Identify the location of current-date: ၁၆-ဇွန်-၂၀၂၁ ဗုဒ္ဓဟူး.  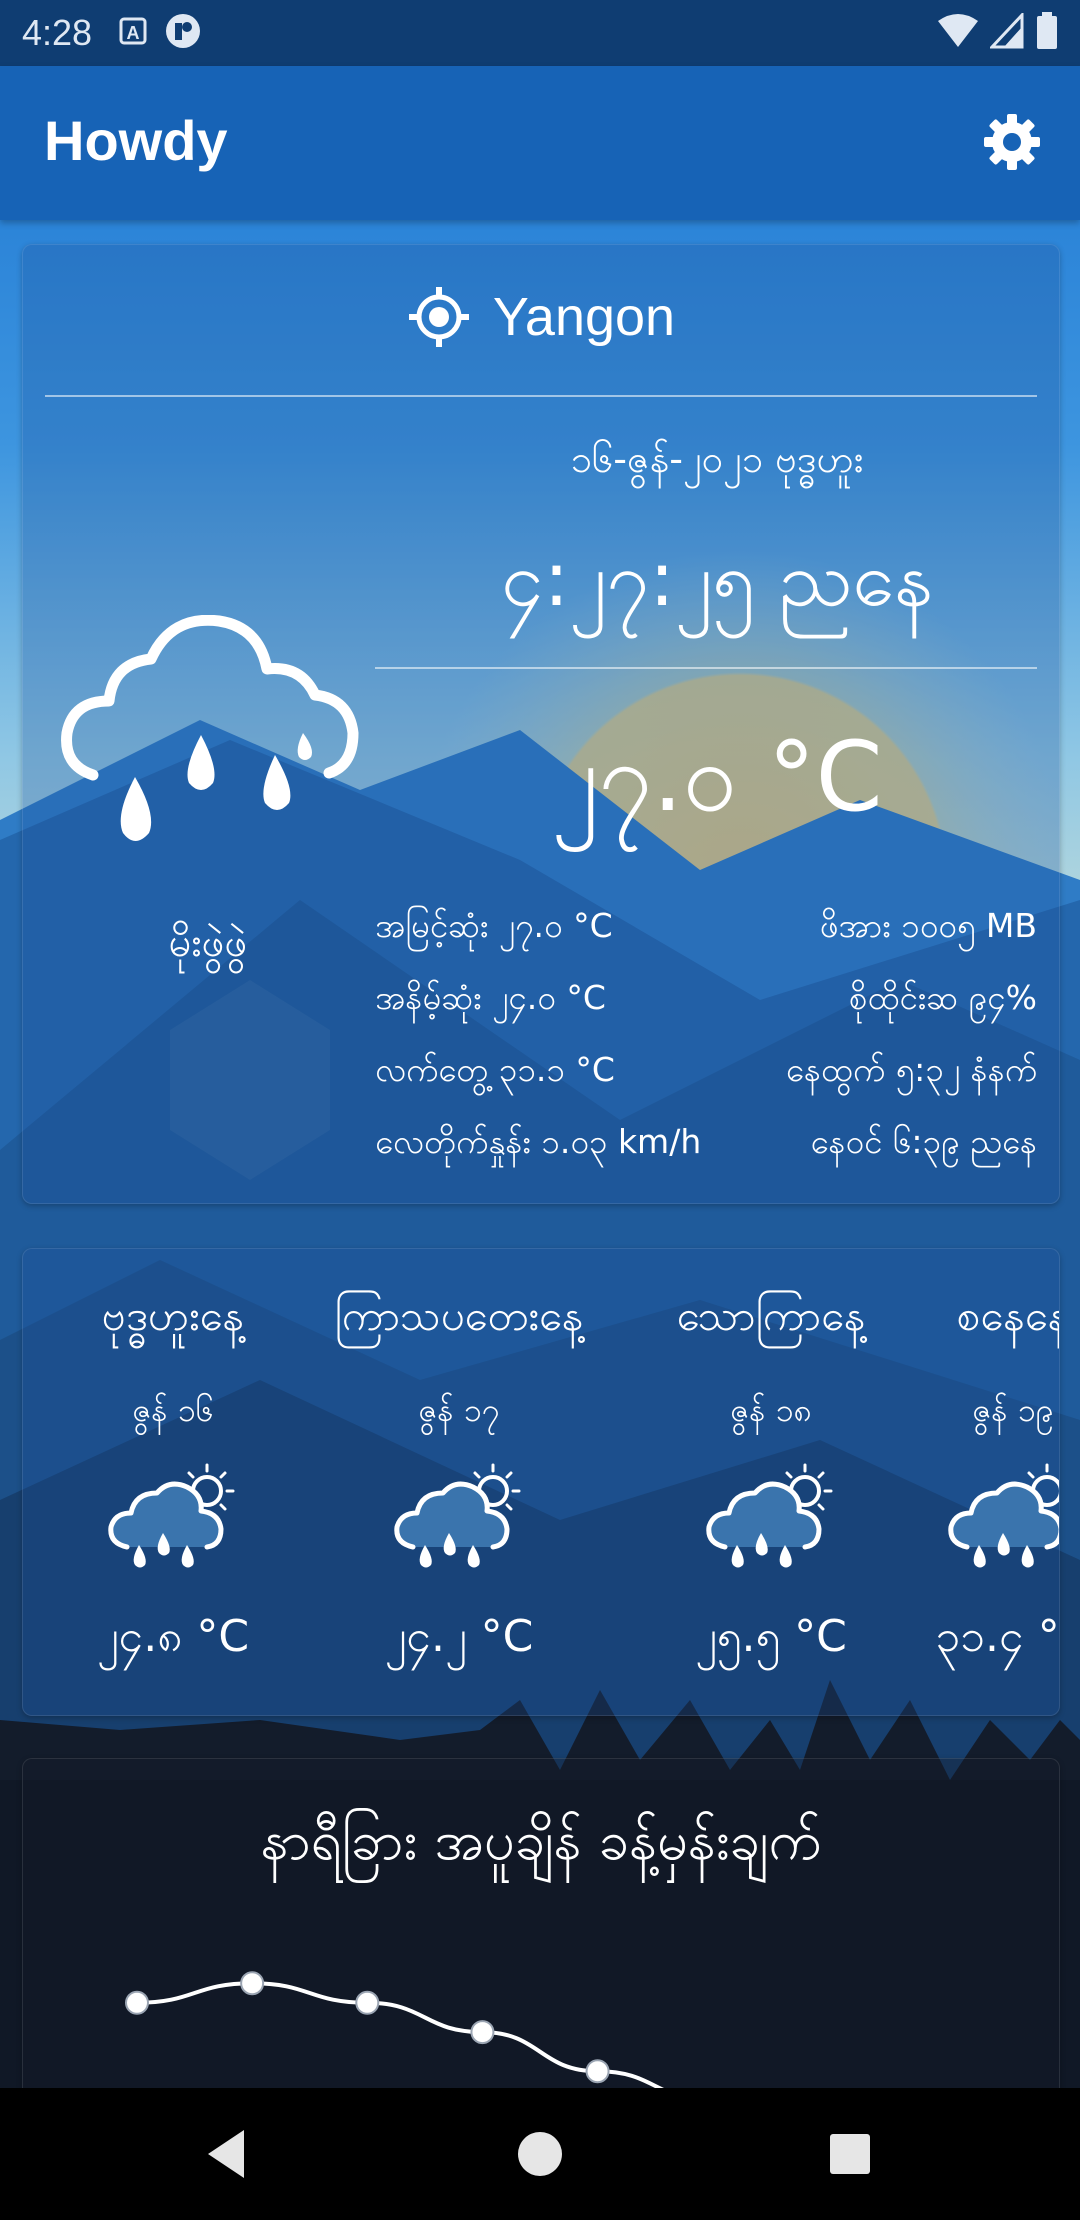
(717, 459).